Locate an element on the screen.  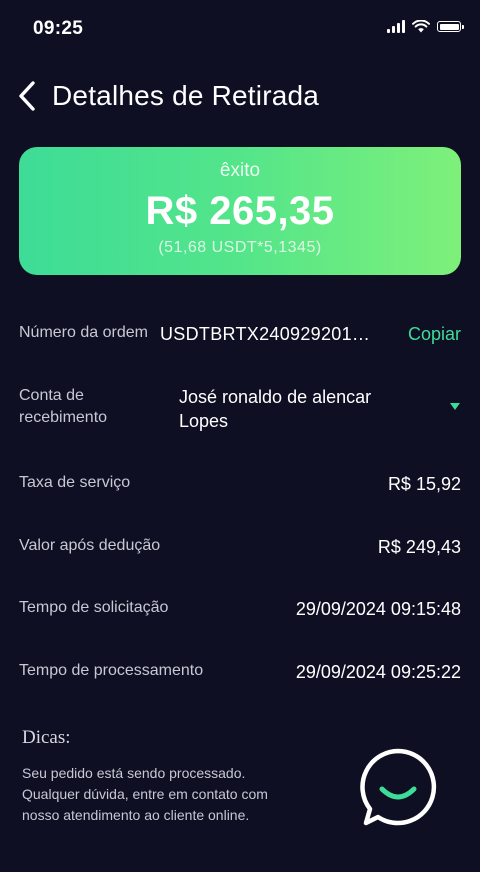
order-number-label: Número da ordem is located at coordinates (83, 332).